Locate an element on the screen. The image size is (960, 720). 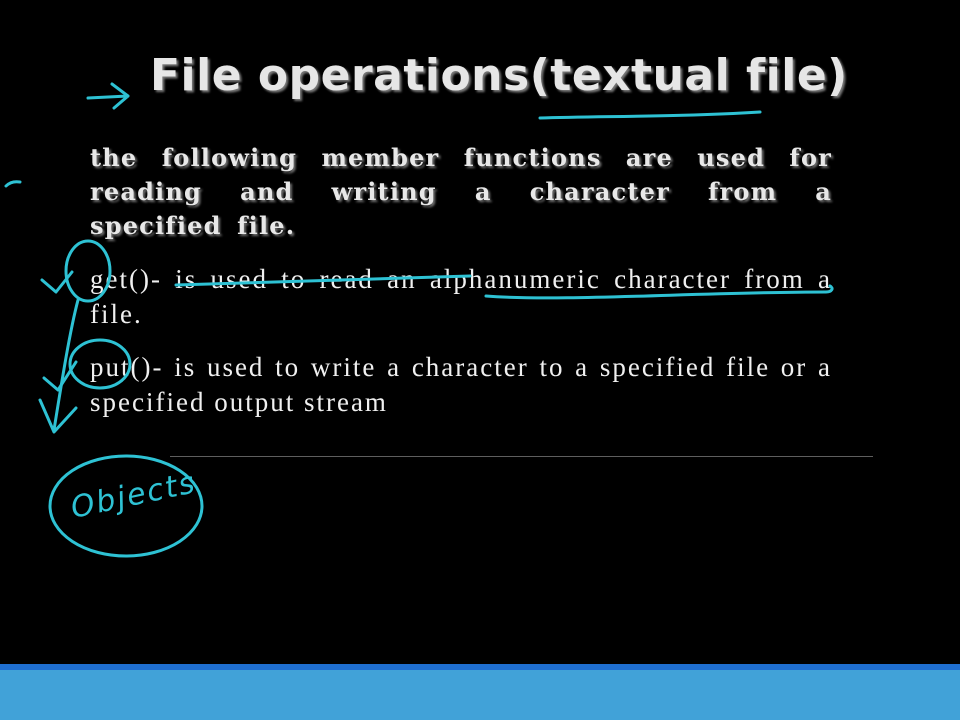
margin-tick-annotation is located at coordinates (13, 184).